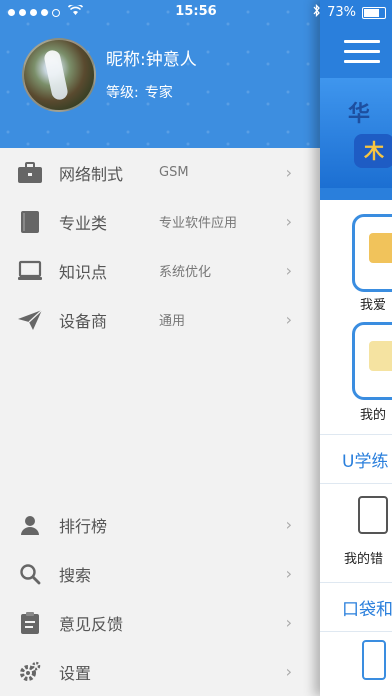  I want to click on clipboard-icon, so click(30, 623).